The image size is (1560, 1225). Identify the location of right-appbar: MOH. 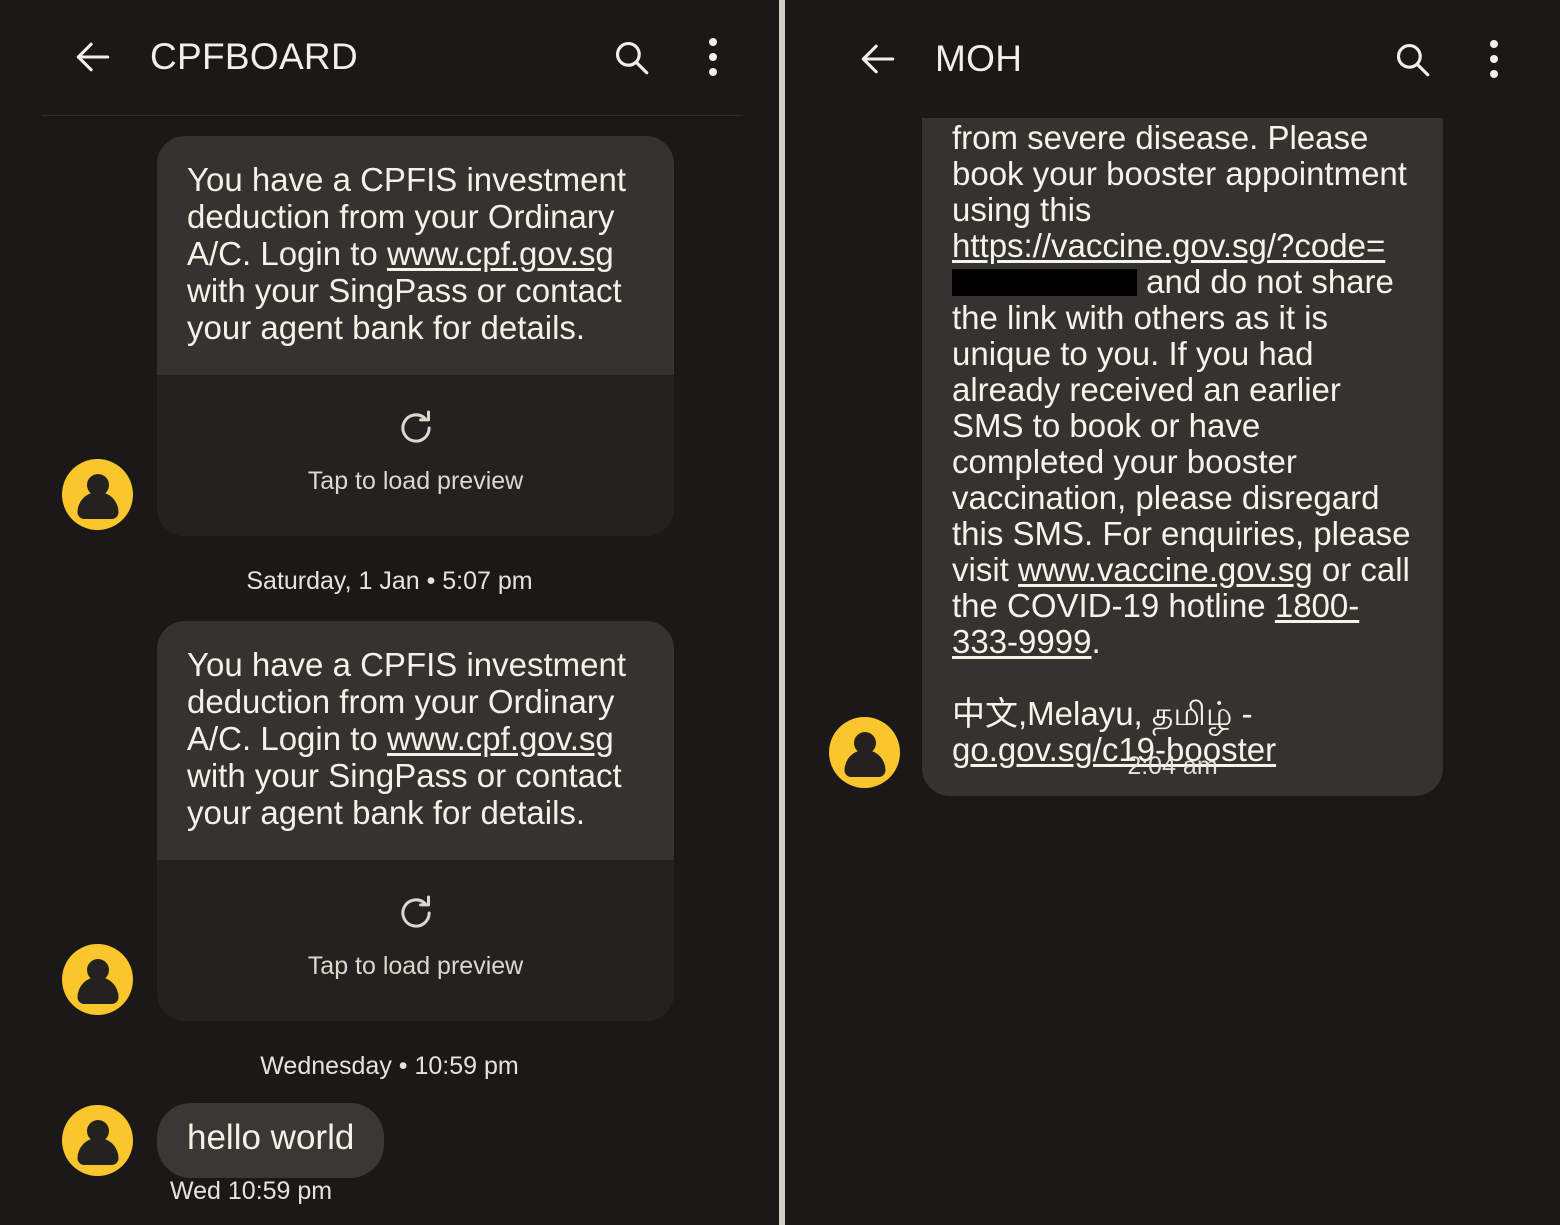
(1172, 59).